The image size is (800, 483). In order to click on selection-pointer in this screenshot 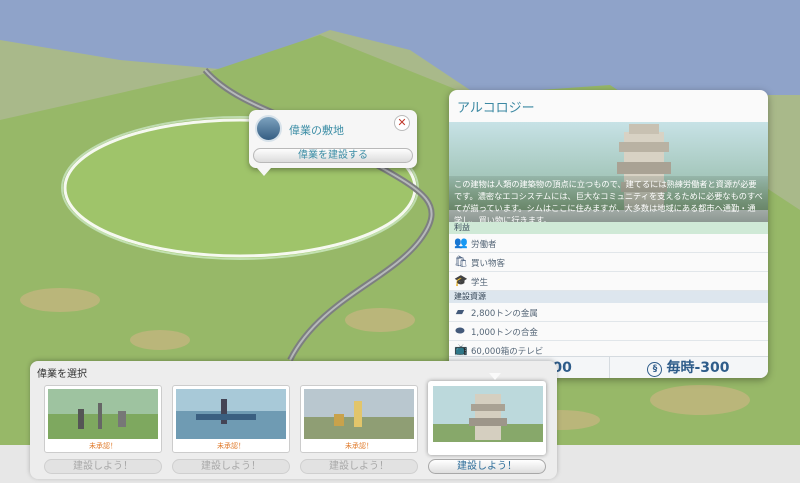, I will do `click(495, 376)`.